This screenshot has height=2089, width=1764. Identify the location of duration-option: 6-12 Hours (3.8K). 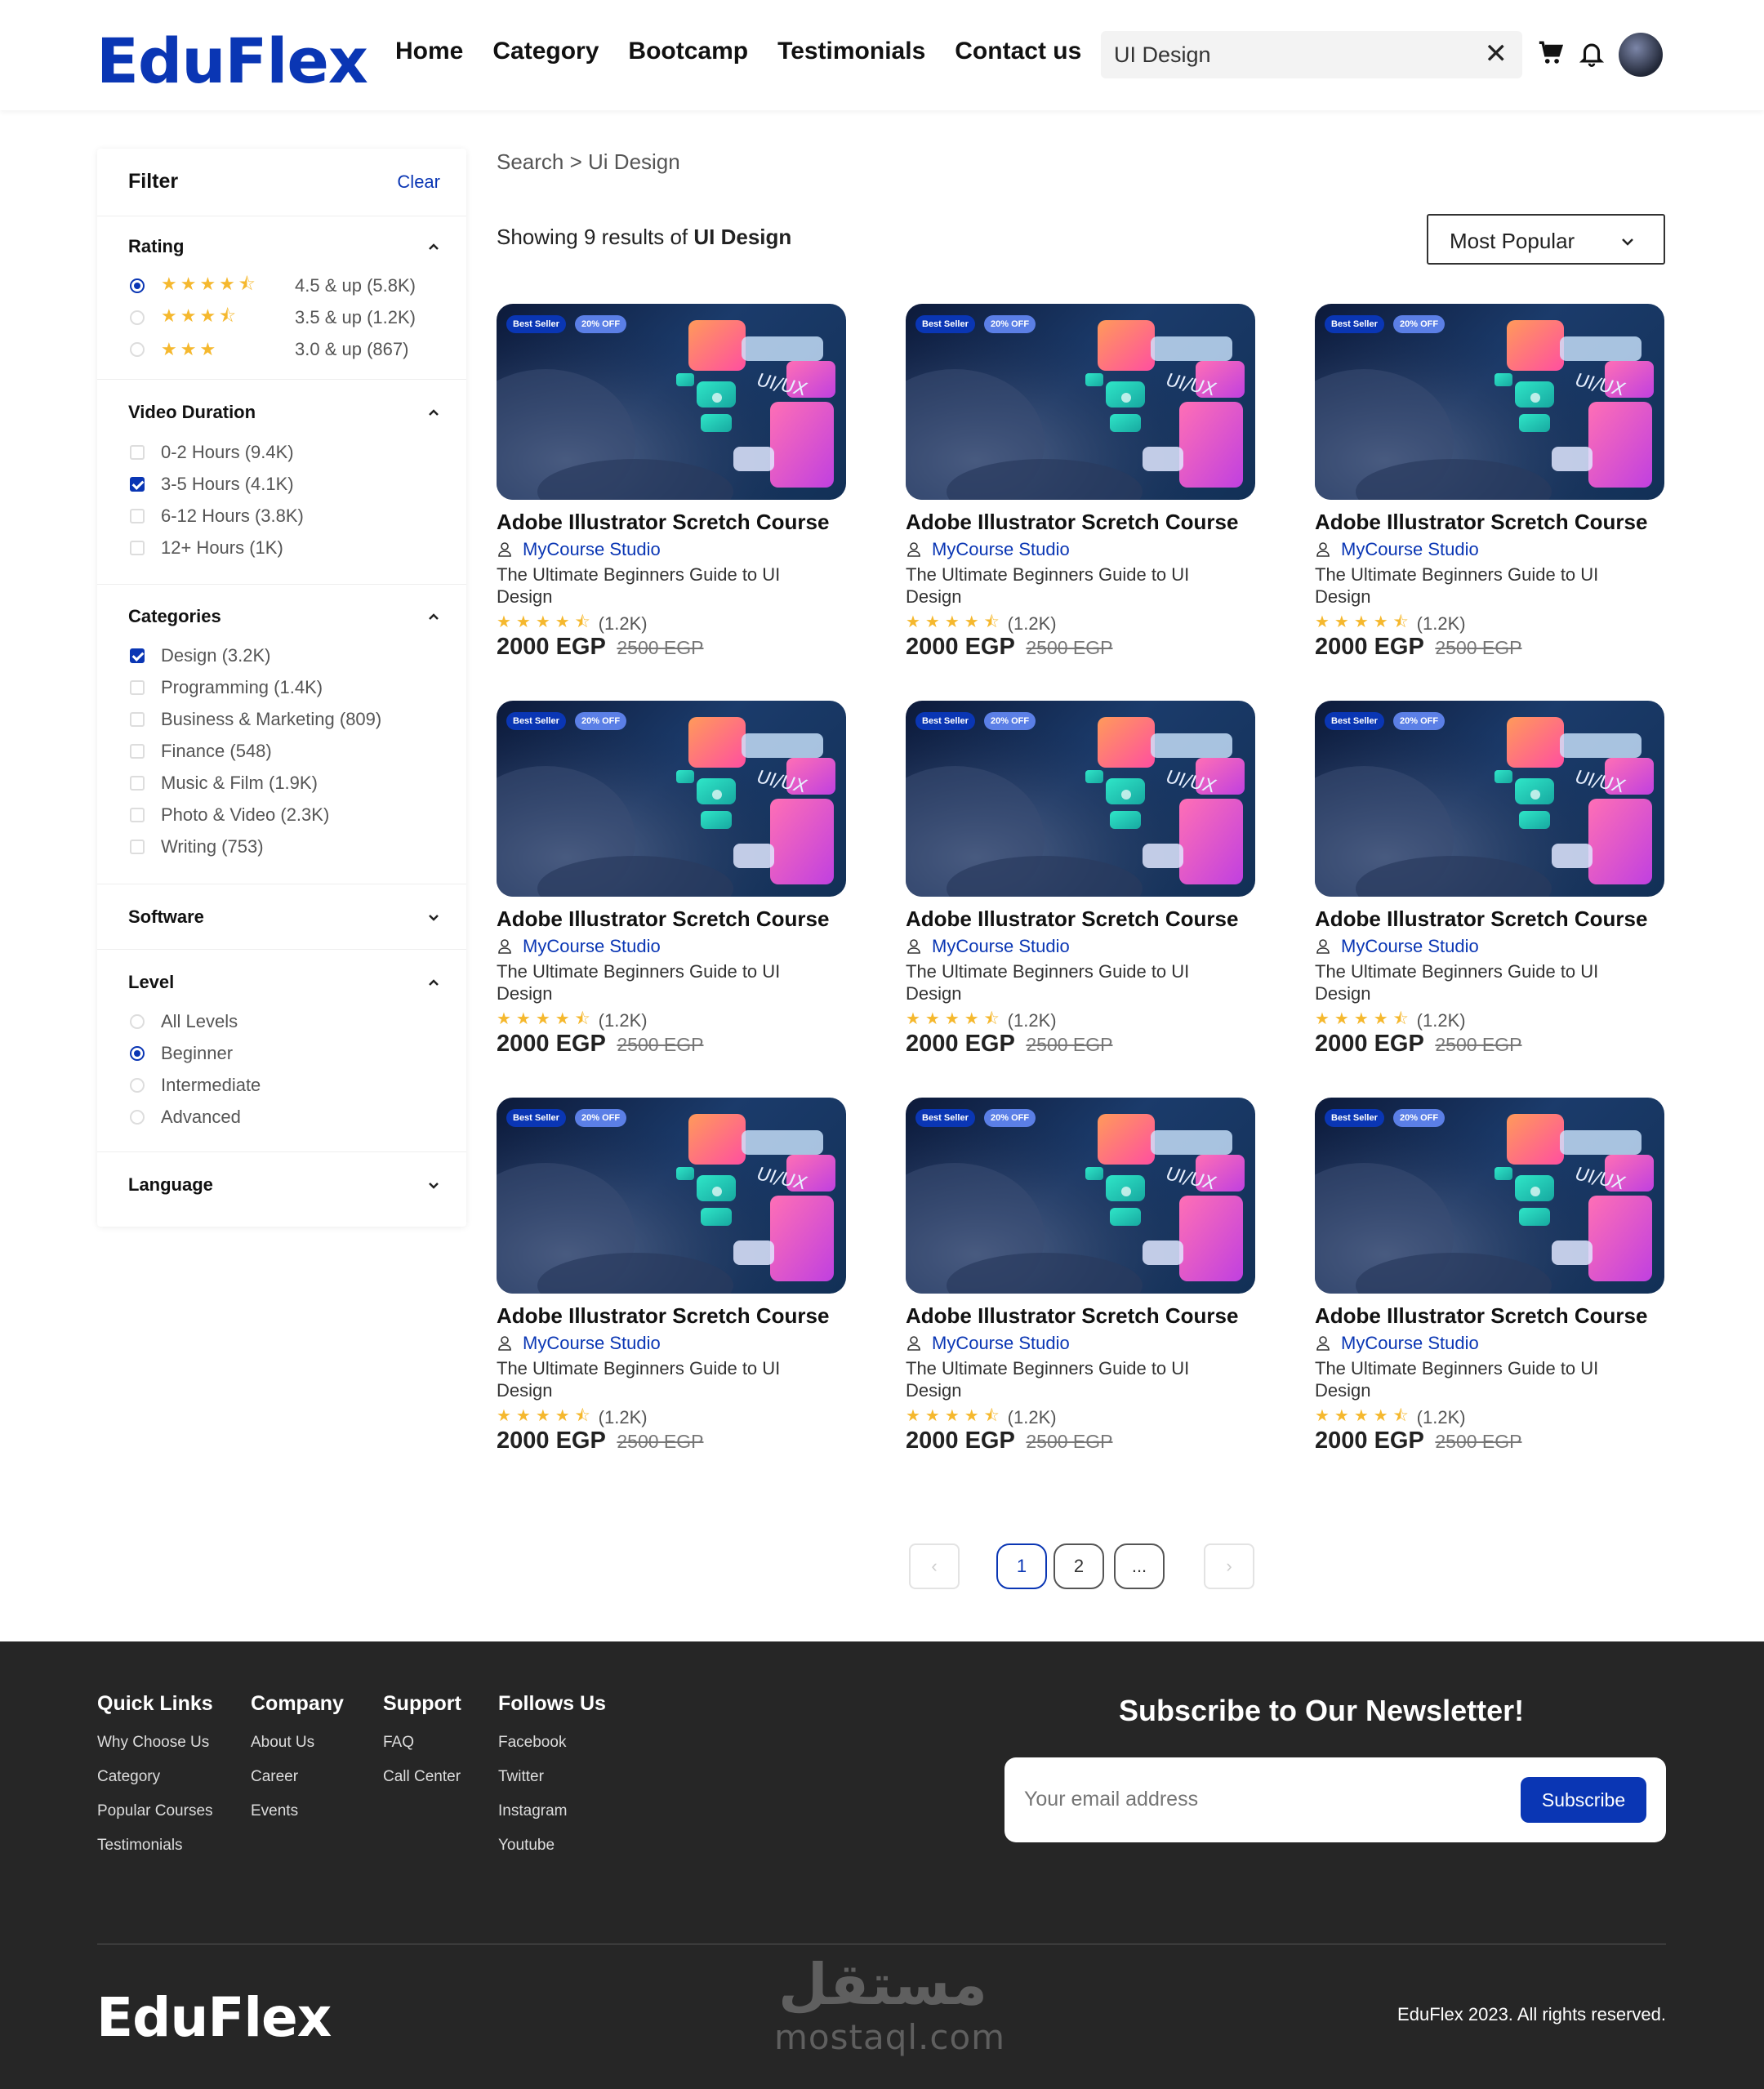
(217, 516).